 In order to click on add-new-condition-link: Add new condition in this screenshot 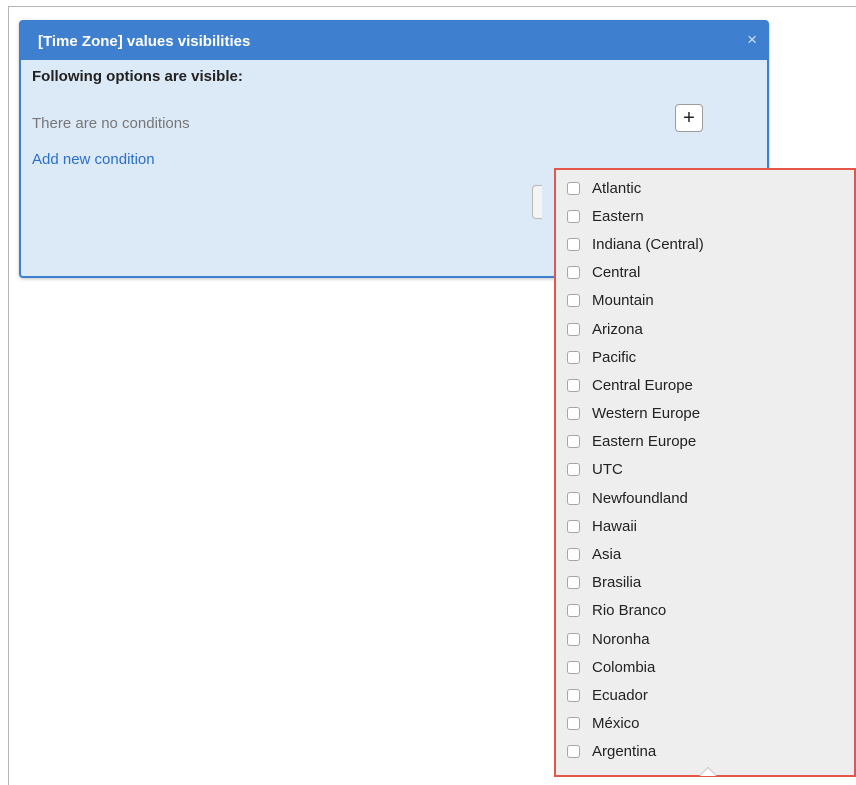, I will do `click(93, 159)`.